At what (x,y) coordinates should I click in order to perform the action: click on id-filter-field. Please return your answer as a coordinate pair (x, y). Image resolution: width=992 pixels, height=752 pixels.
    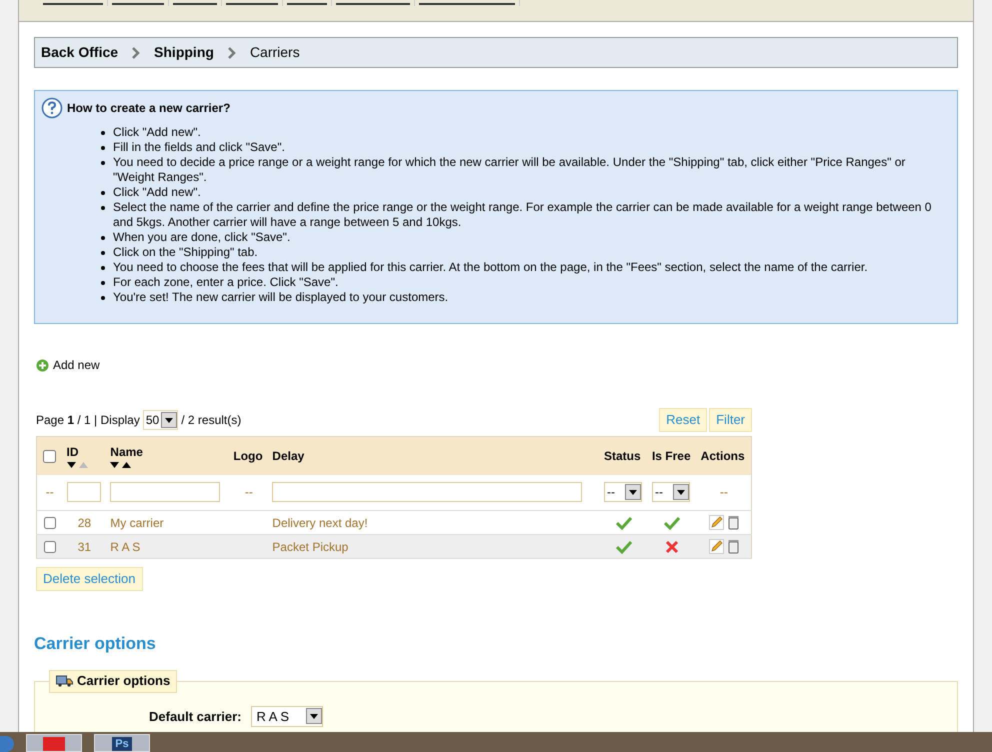
    Looking at the image, I should click on (83, 492).